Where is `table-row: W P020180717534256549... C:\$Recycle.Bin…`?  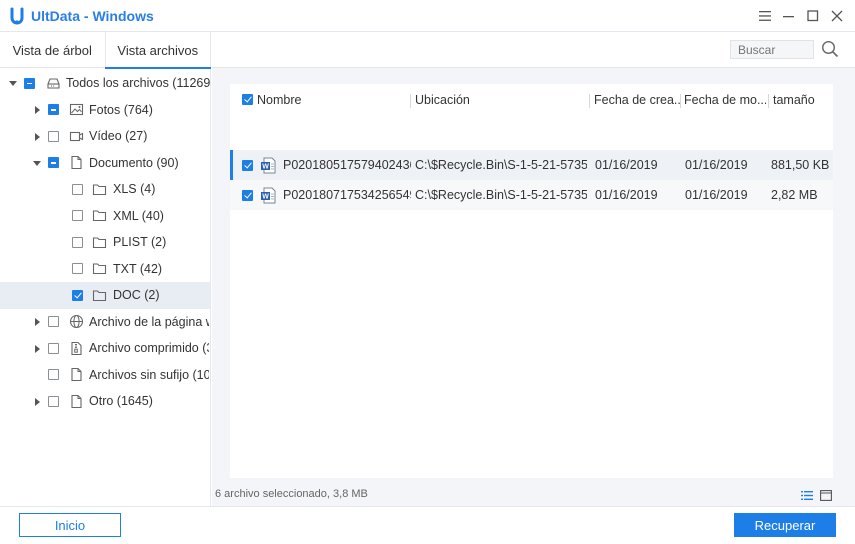 table-row: W P020180717534256549... C:\$Recycle.Bin… is located at coordinates (531, 195).